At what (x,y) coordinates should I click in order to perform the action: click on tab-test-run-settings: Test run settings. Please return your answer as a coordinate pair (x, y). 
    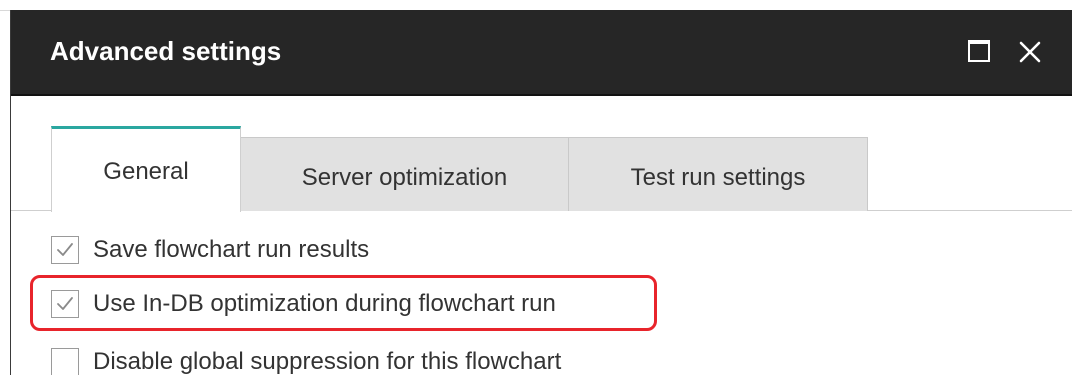
    Looking at the image, I should click on (718, 174).